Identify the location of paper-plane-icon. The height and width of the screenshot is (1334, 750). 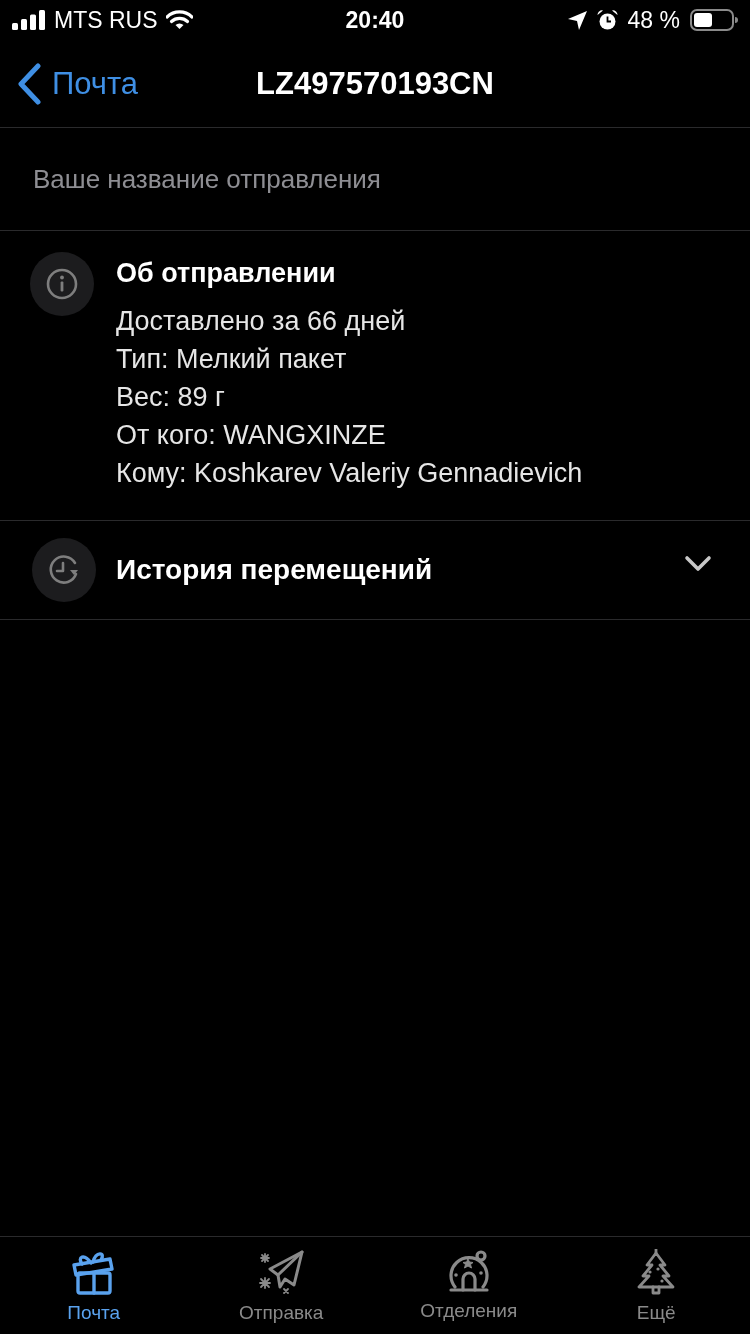
(281, 1272).